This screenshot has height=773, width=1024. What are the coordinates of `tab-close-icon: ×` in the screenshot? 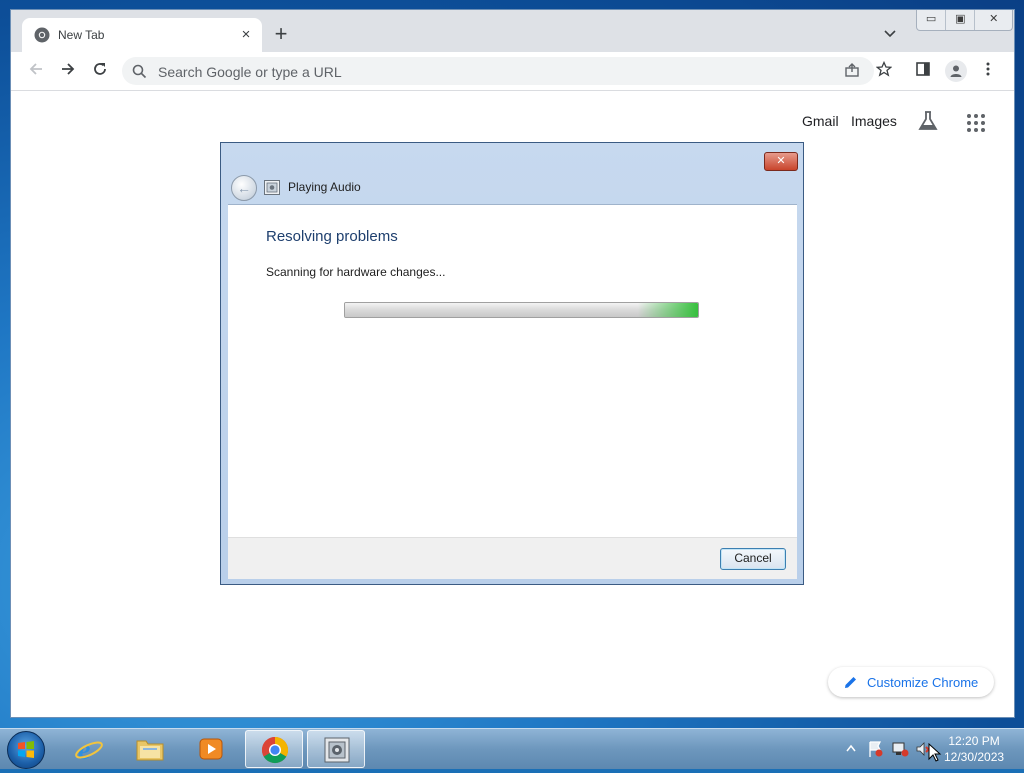 It's located at (246, 35).